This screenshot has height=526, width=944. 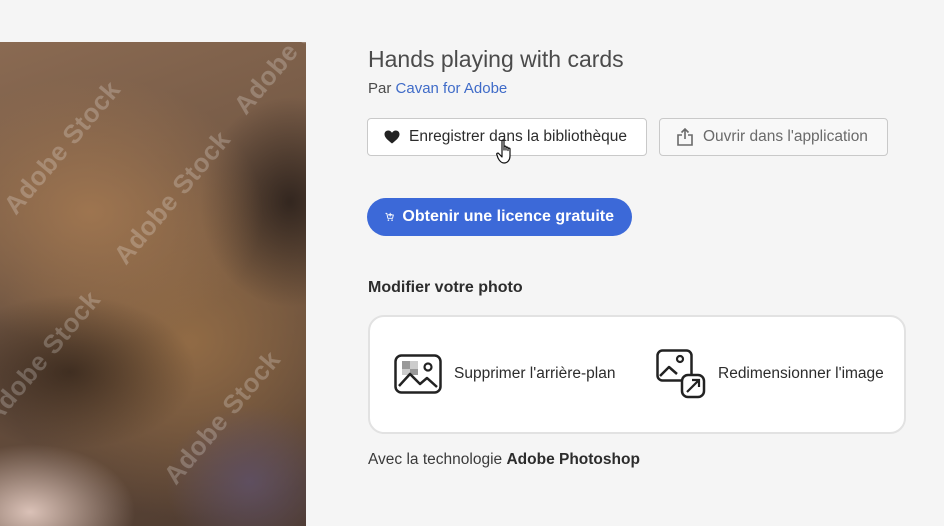 I want to click on cart-add-icon, so click(x=389, y=216).